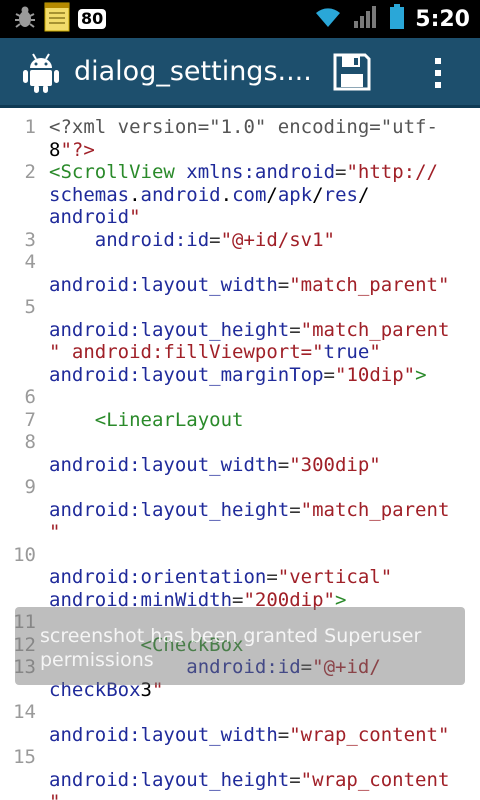 The image size is (480, 800). What do you see at coordinates (264, 735) in the screenshot?
I see `line-text: android:layout_width="wrap_content"` at bounding box center [264, 735].